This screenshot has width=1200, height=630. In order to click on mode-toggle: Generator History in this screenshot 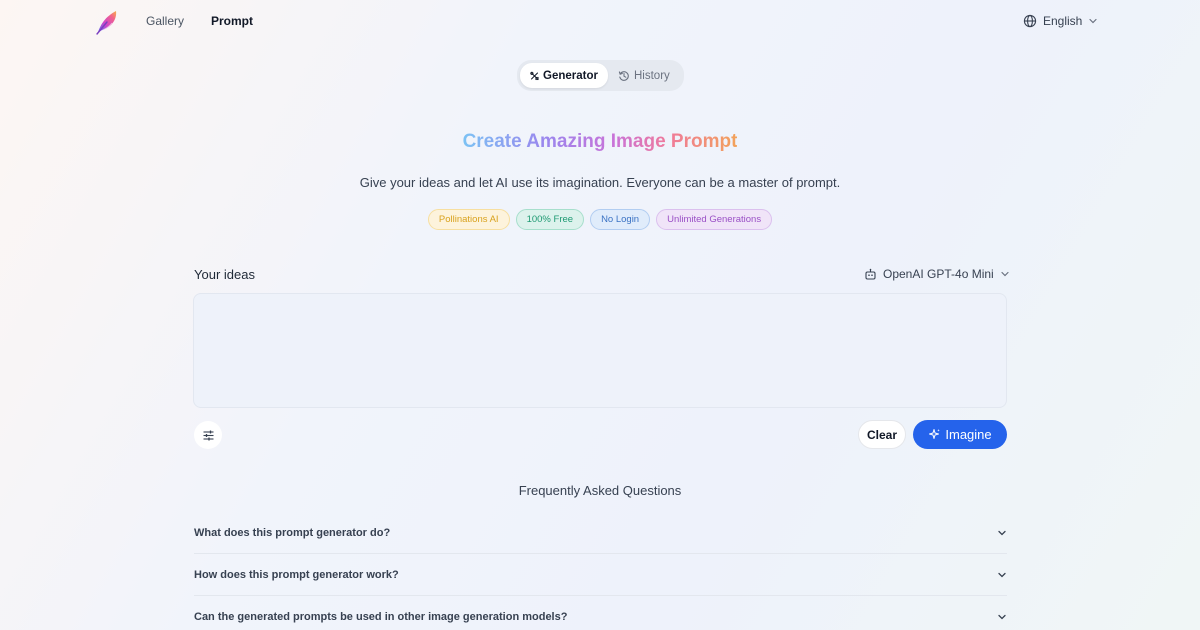, I will do `click(600, 75)`.